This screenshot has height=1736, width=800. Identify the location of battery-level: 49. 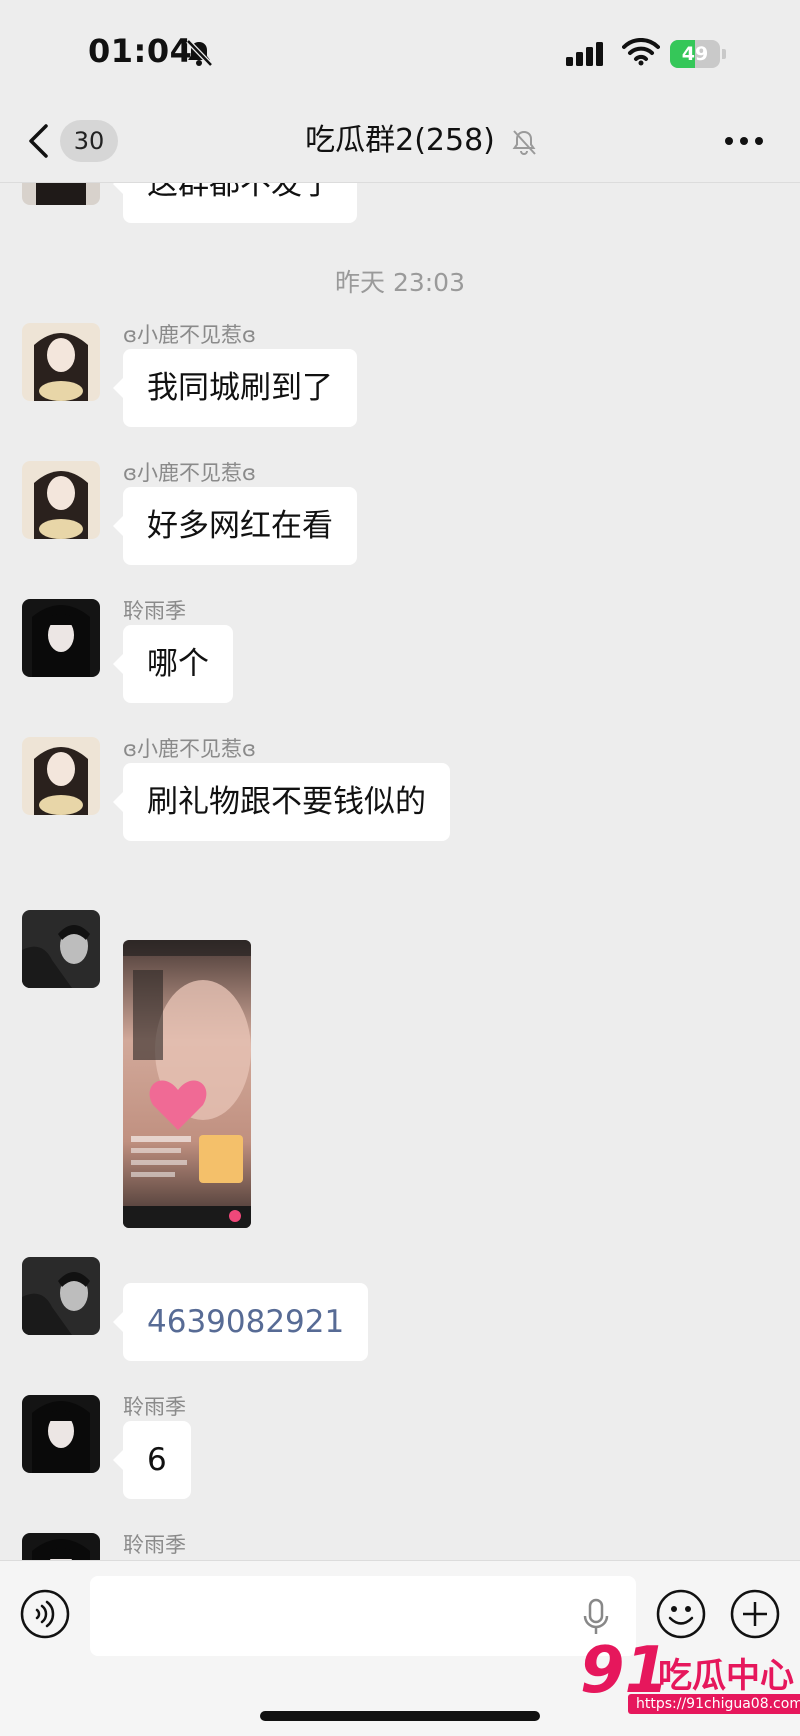
(695, 54).